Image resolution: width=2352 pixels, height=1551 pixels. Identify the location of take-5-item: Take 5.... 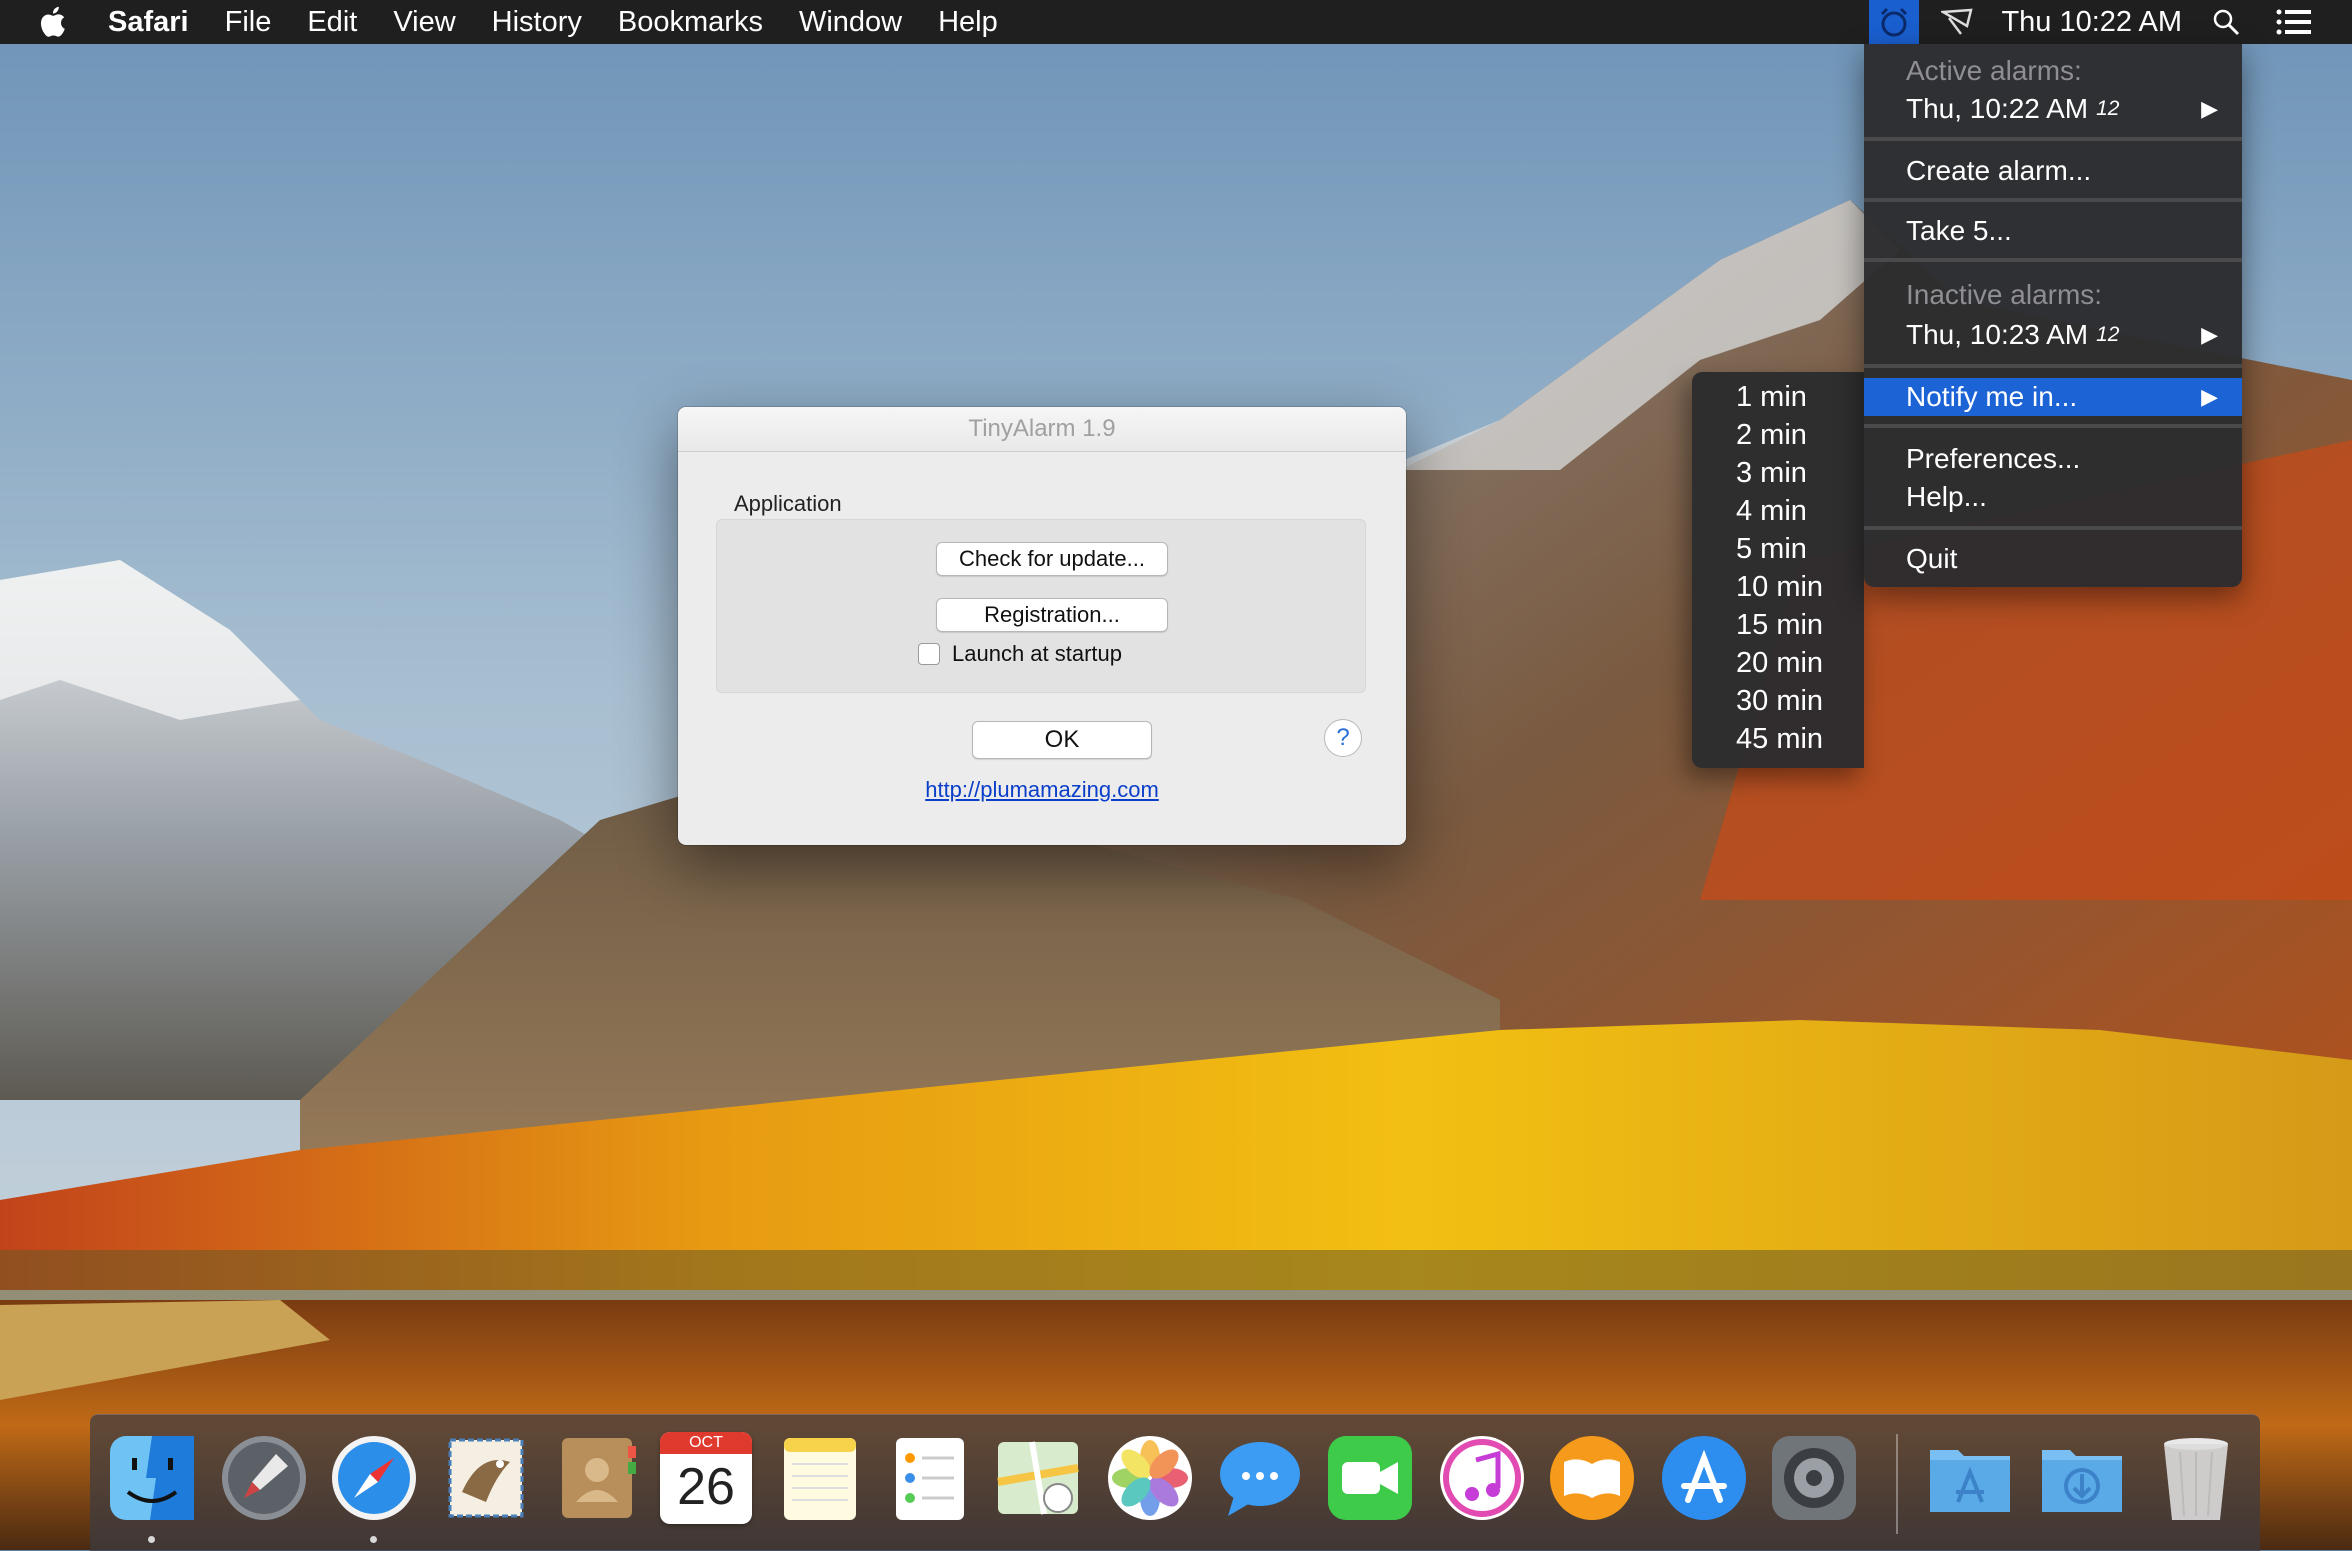
(2053, 231).